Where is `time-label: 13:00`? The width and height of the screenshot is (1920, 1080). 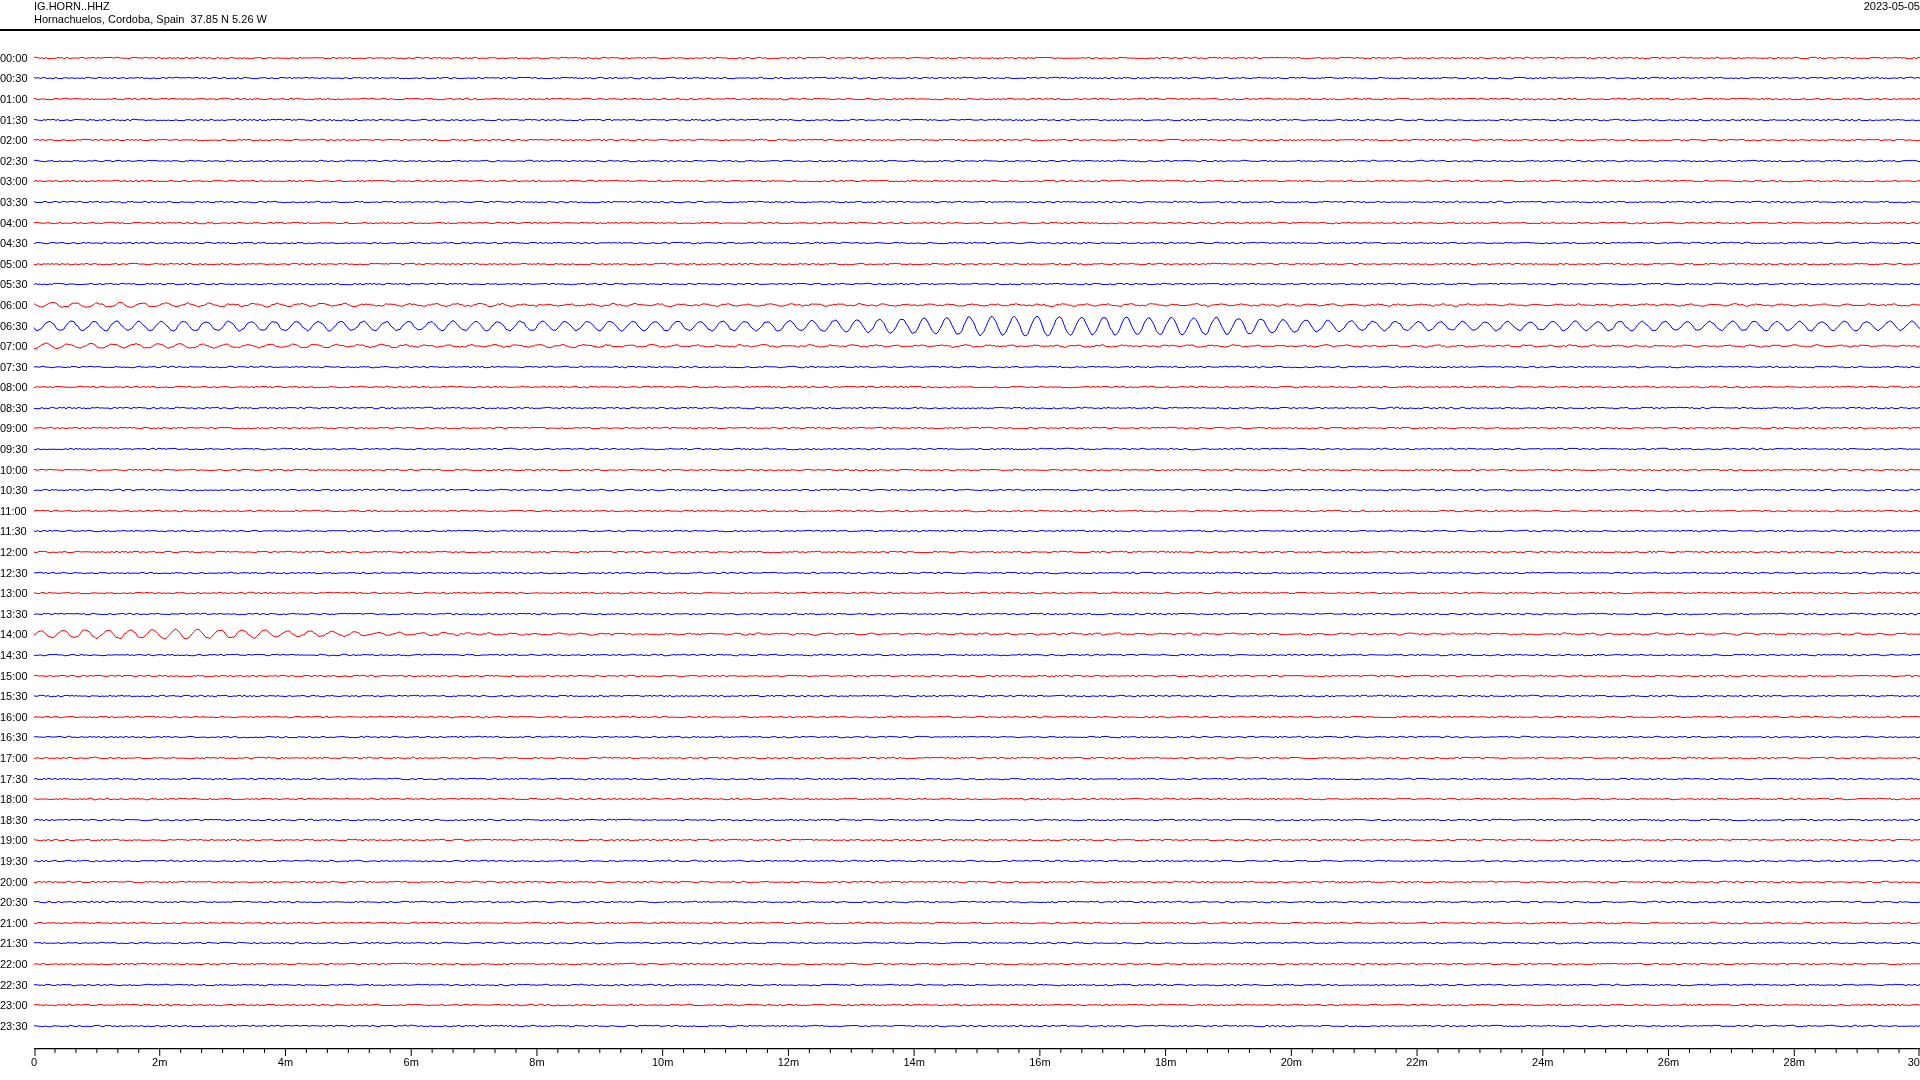
time-label: 13:00 is located at coordinates (14, 593).